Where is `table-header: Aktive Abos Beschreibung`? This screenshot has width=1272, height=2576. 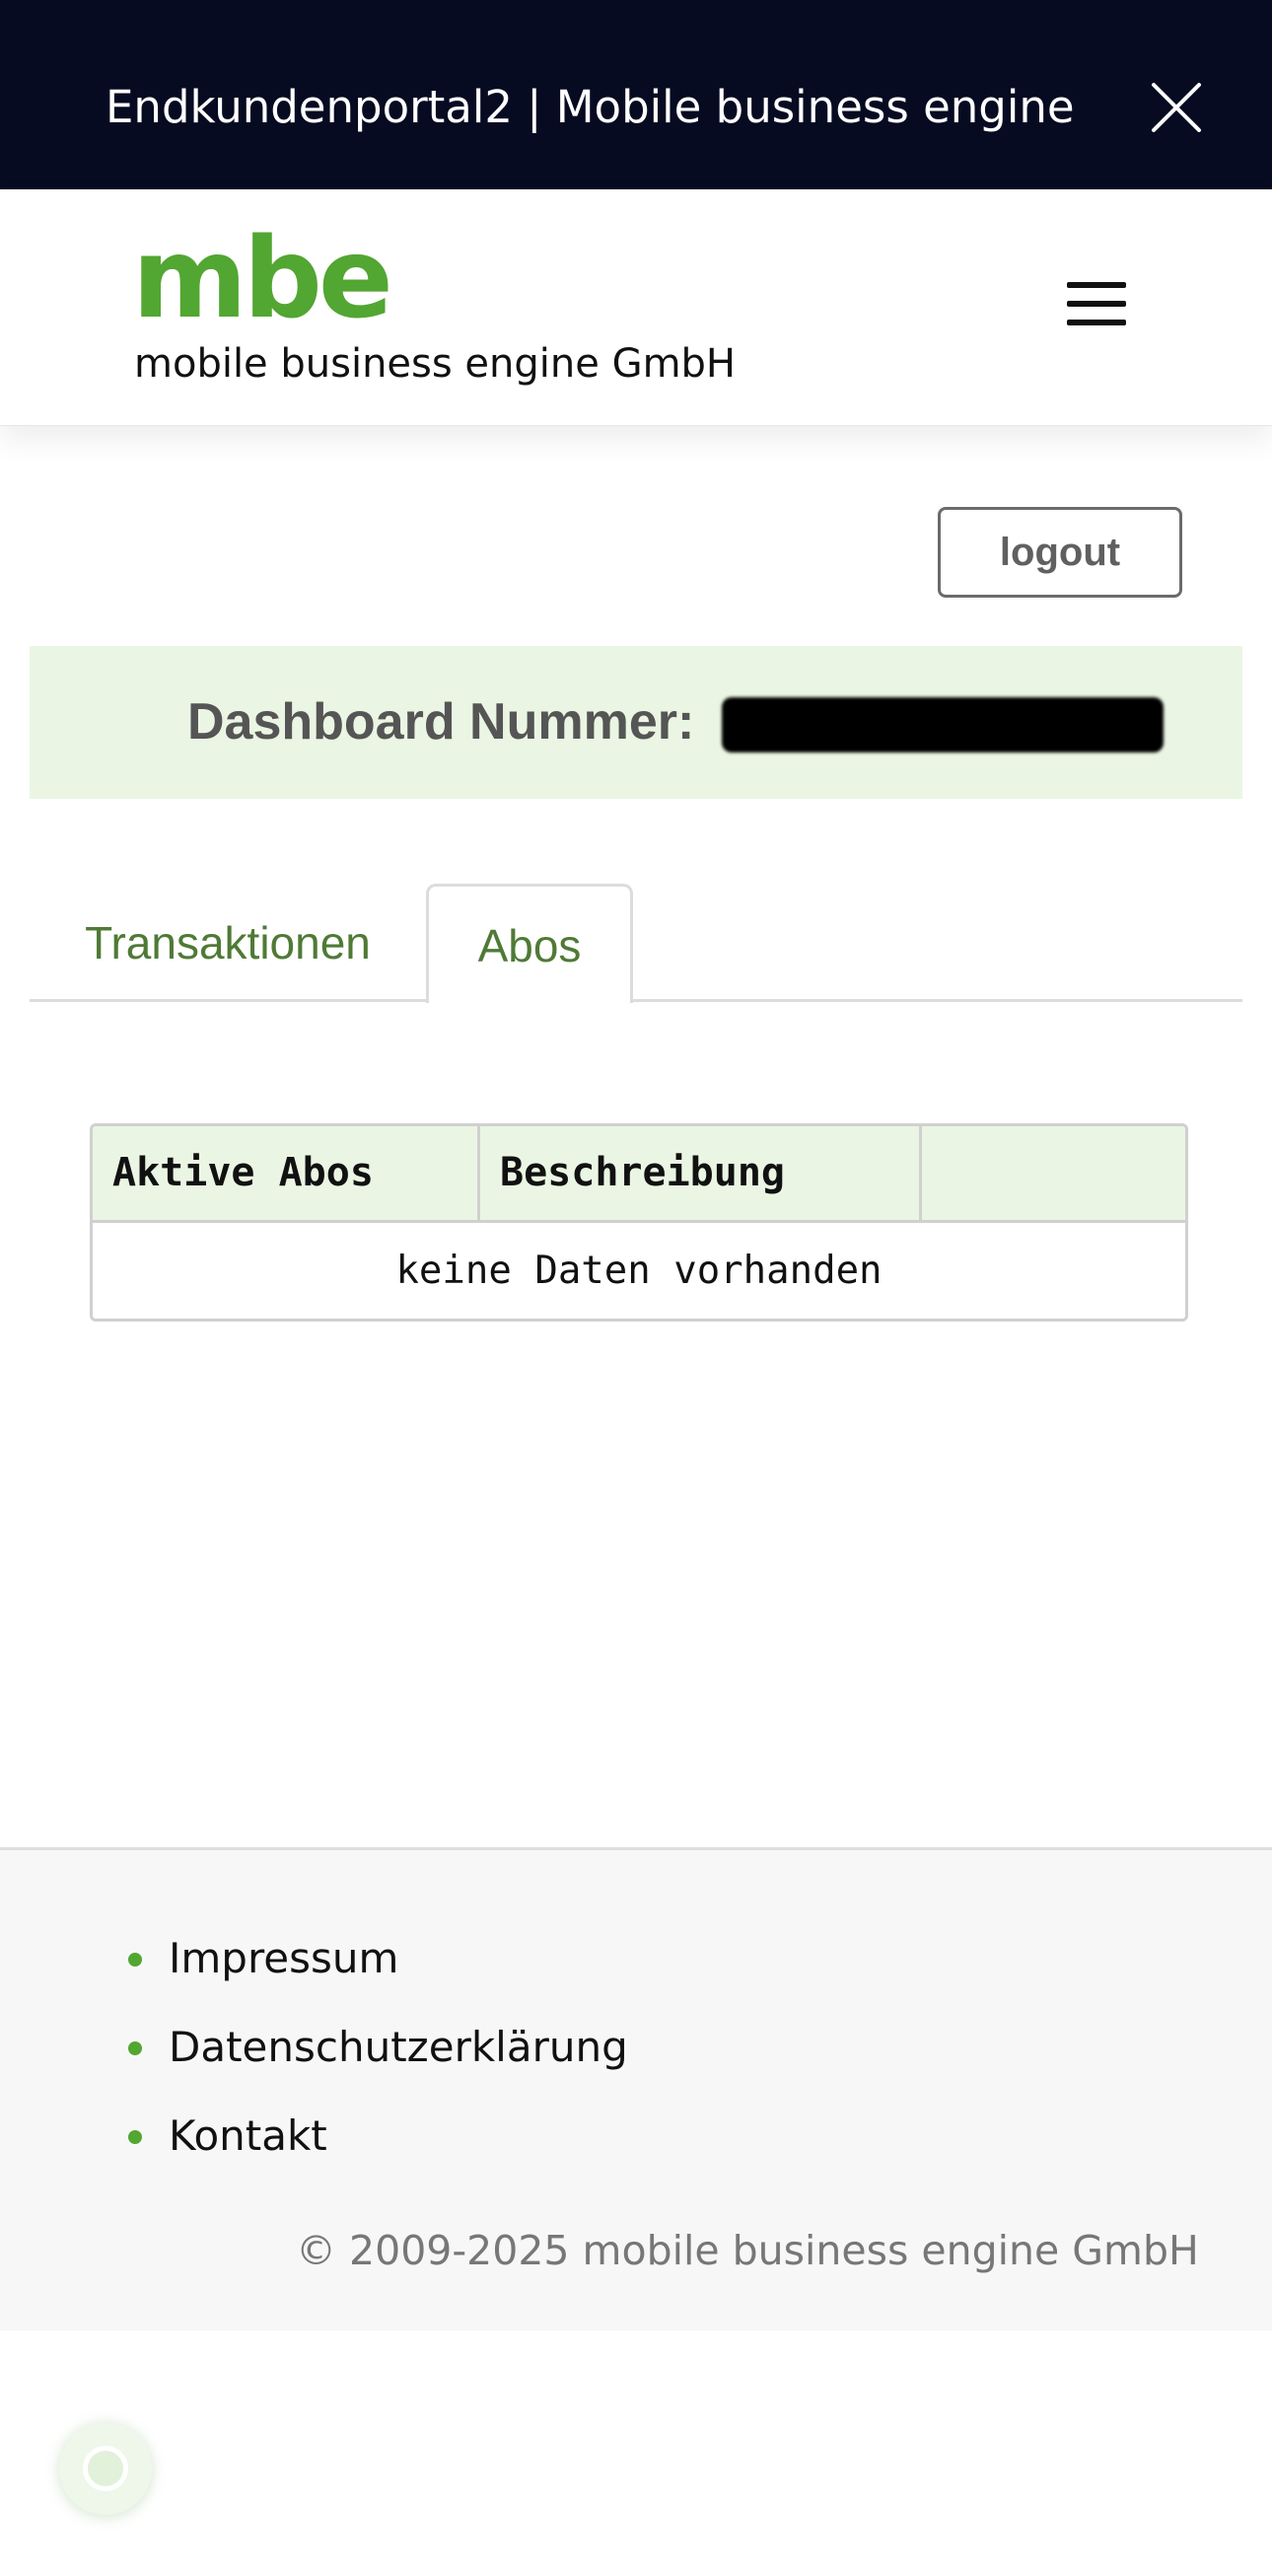
table-header: Aktive Abos Beschreibung is located at coordinates (639, 1174).